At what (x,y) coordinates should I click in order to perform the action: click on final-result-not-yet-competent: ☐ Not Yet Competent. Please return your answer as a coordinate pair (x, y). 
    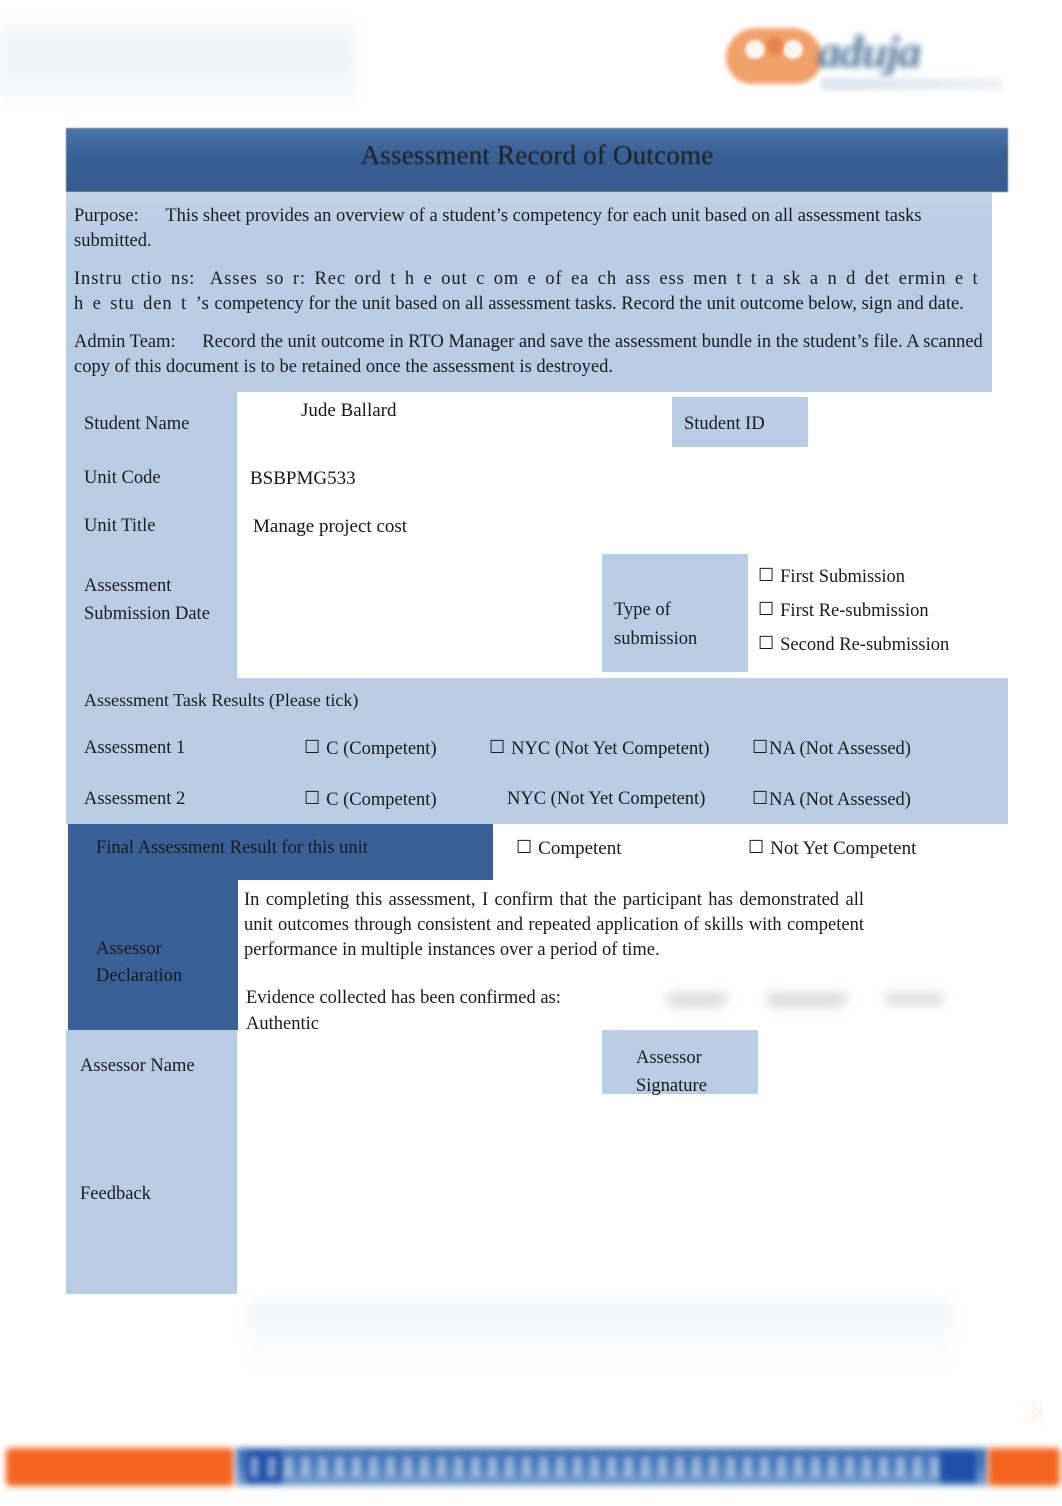
    Looking at the image, I should click on (832, 848).